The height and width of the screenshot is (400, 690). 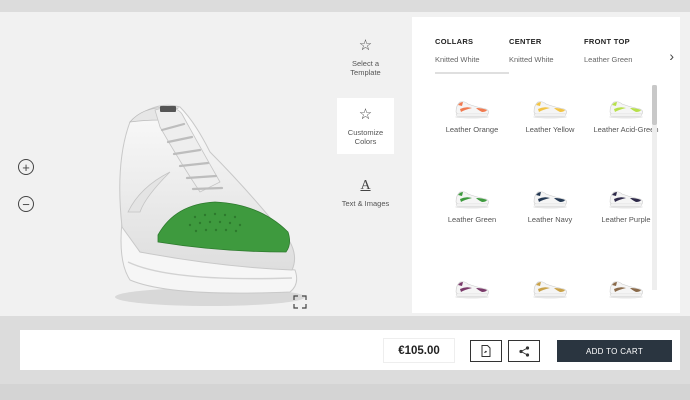 I want to click on pdf-icon, so click(x=486, y=351).